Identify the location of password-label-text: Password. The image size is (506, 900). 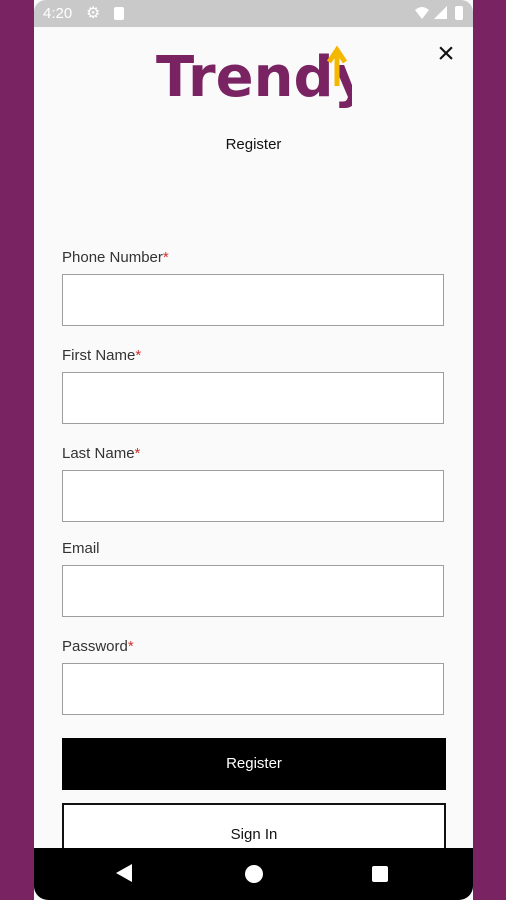
(95, 646).